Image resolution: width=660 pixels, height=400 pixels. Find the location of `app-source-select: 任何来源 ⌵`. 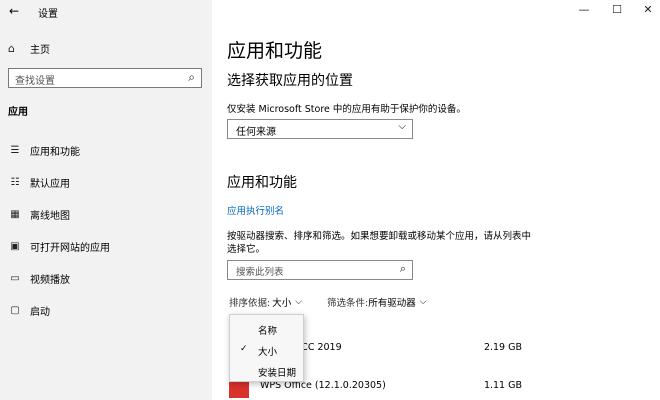

app-source-select: 任何来源 ⌵ is located at coordinates (320, 129).